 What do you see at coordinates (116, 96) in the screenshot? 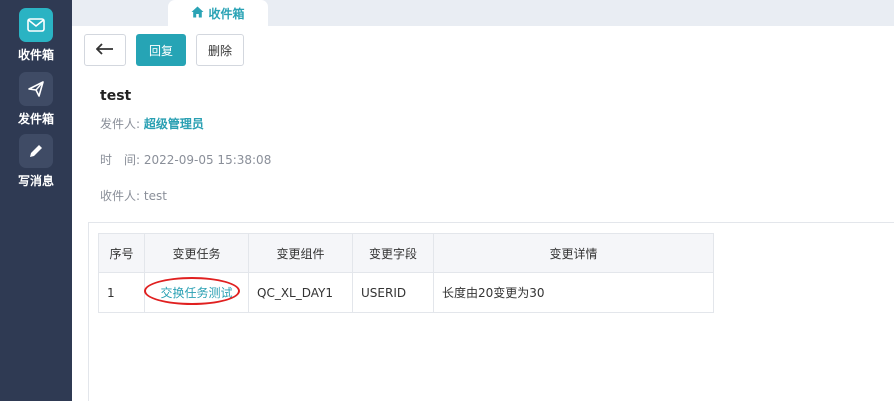
I see `message-title: test` at bounding box center [116, 96].